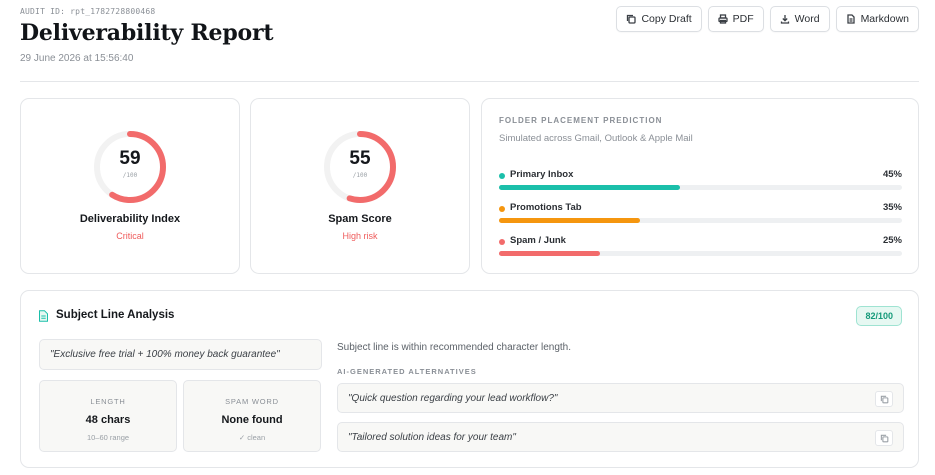 This screenshot has width=935, height=475. Describe the element at coordinates (570, 220) in the screenshot. I see `promotions-tab-bar` at that location.